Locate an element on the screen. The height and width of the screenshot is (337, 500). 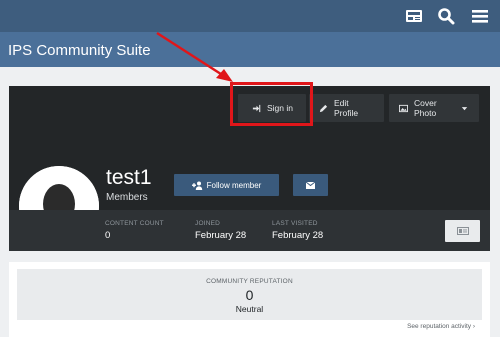
reputation-title: COMMUNITY REPUTATION is located at coordinates (249, 281).